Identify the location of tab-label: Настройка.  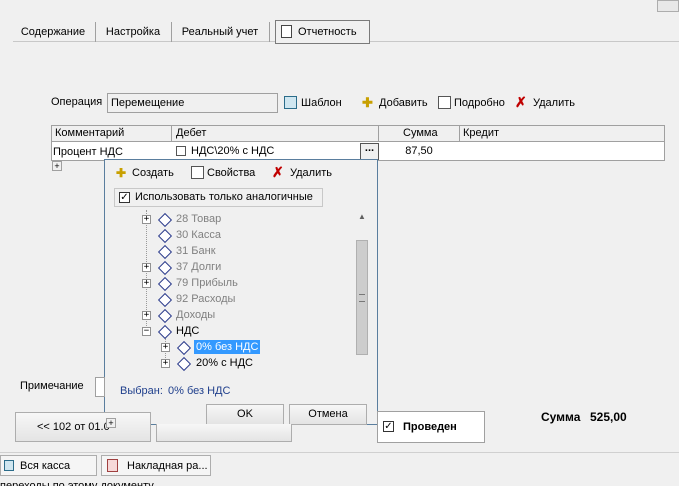
(133, 32).